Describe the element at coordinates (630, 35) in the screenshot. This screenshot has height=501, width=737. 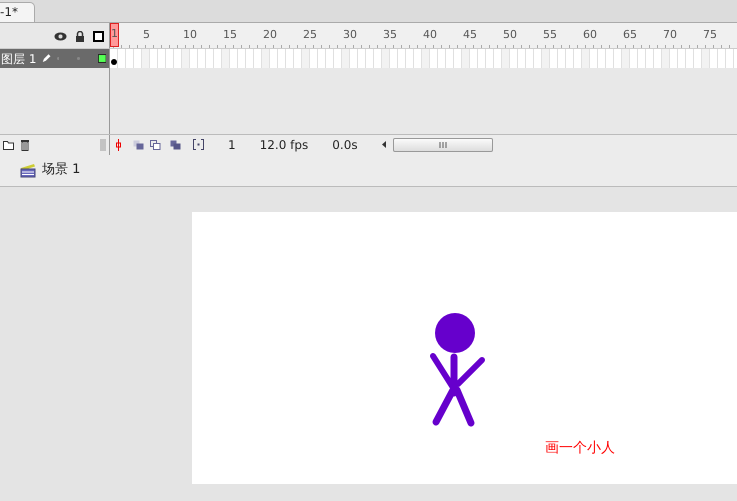
I see `frame-number: 65` at that location.